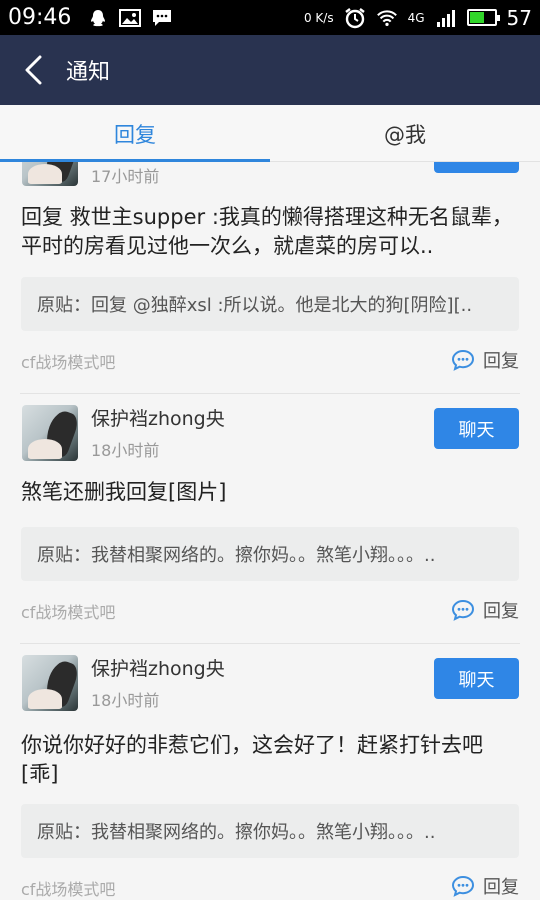 The height and width of the screenshot is (900, 540). I want to click on wifi-icon, so click(387, 18).